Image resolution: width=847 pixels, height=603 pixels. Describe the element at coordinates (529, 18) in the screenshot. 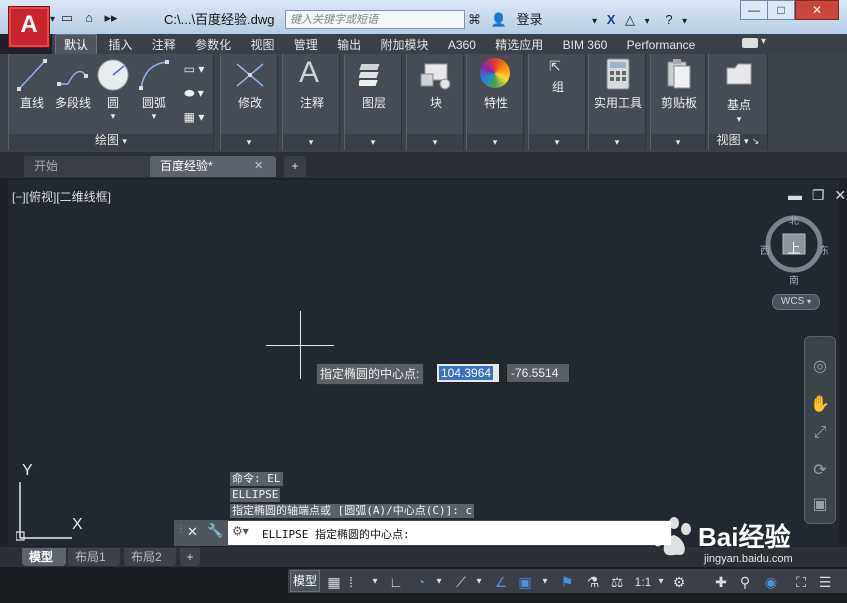

I see `login-link: 登录` at that location.